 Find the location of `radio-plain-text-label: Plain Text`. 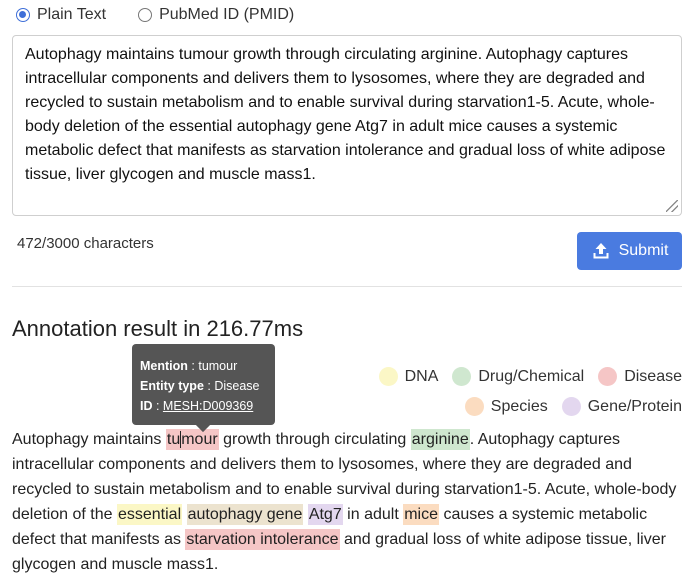

radio-plain-text-label: Plain Text is located at coordinates (72, 14).